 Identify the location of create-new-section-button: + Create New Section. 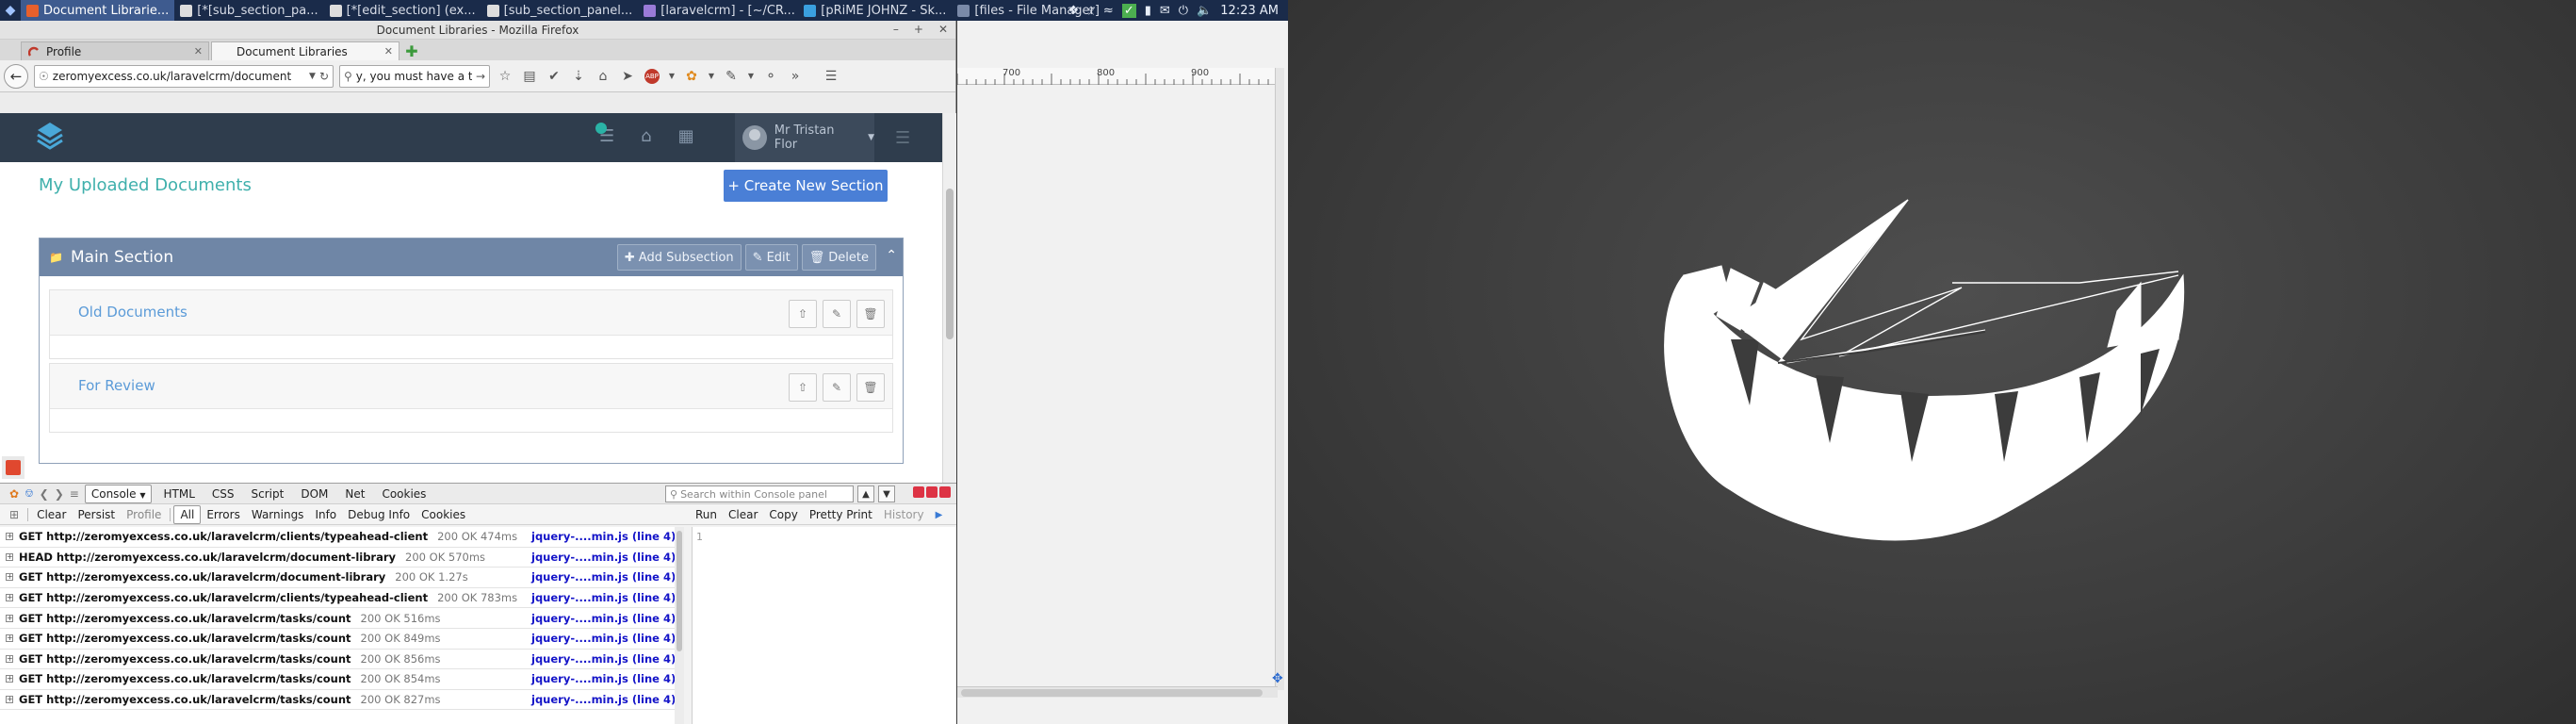
(806, 186).